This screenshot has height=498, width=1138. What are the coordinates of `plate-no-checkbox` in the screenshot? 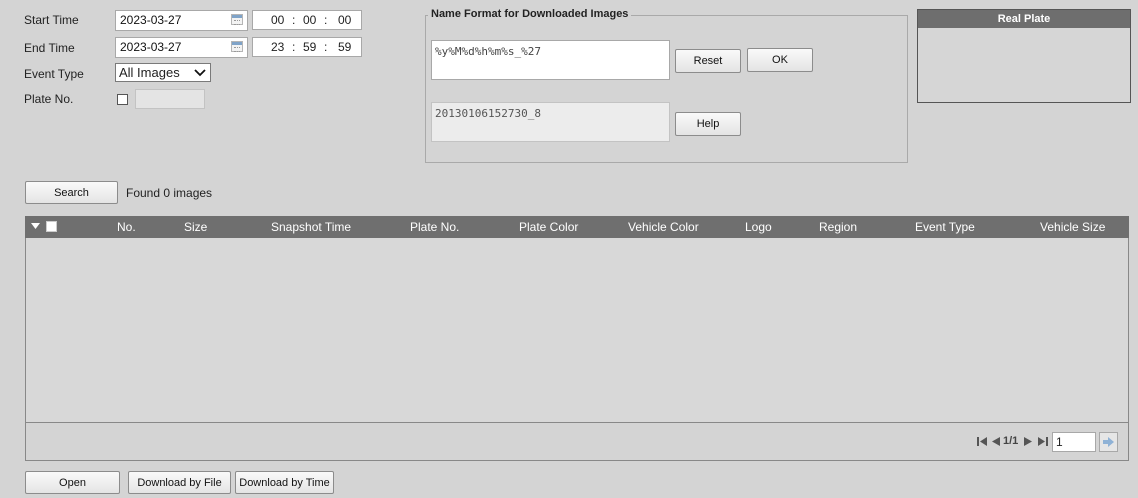 It's located at (122, 99).